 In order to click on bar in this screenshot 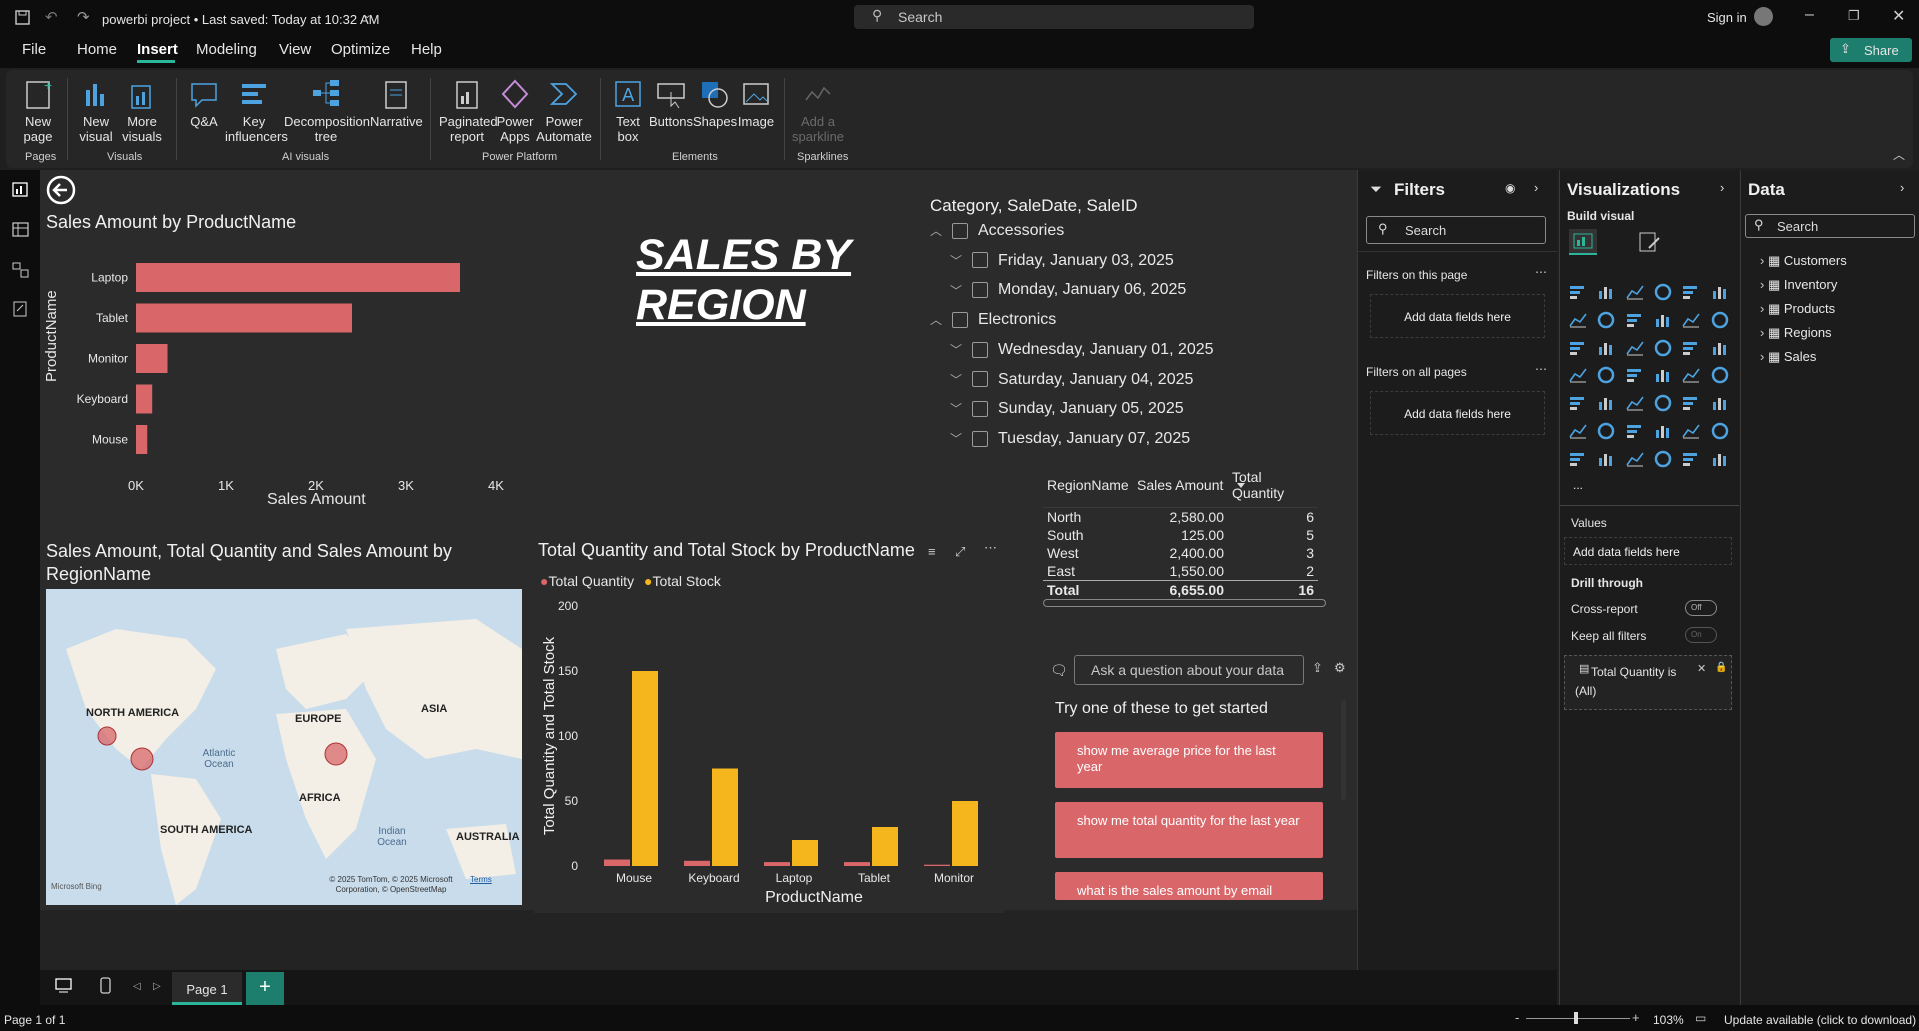, I will do `click(144, 399)`.